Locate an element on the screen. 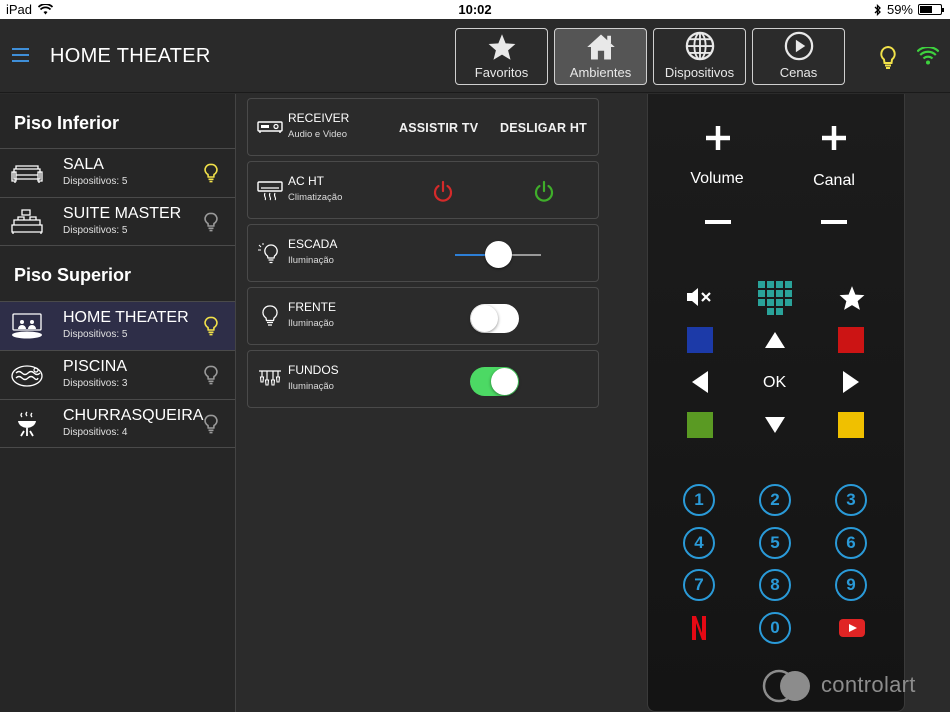  room-item-suite-master: SUITE MASTER Dispositivos: 5 is located at coordinates (117, 221).